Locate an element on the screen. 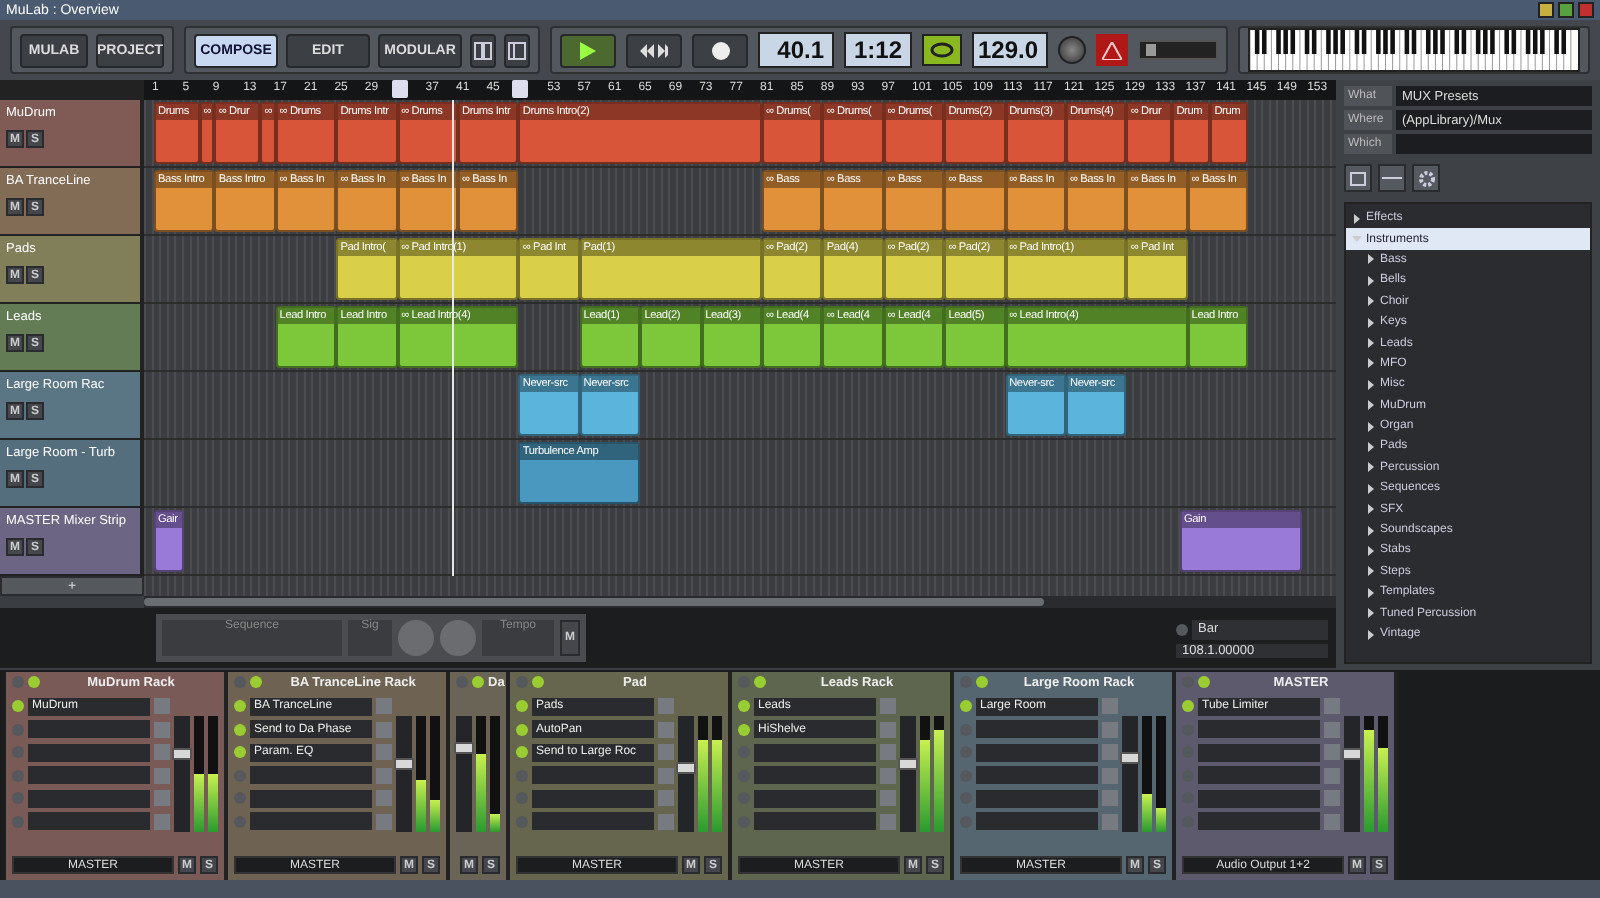 The image size is (1600, 898). warning-icon is located at coordinates (1112, 50).